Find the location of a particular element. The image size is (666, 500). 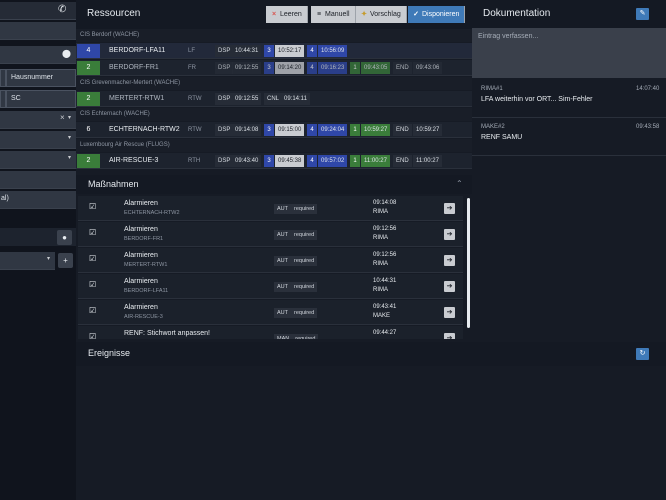

add-icon: + is located at coordinates (65, 260).